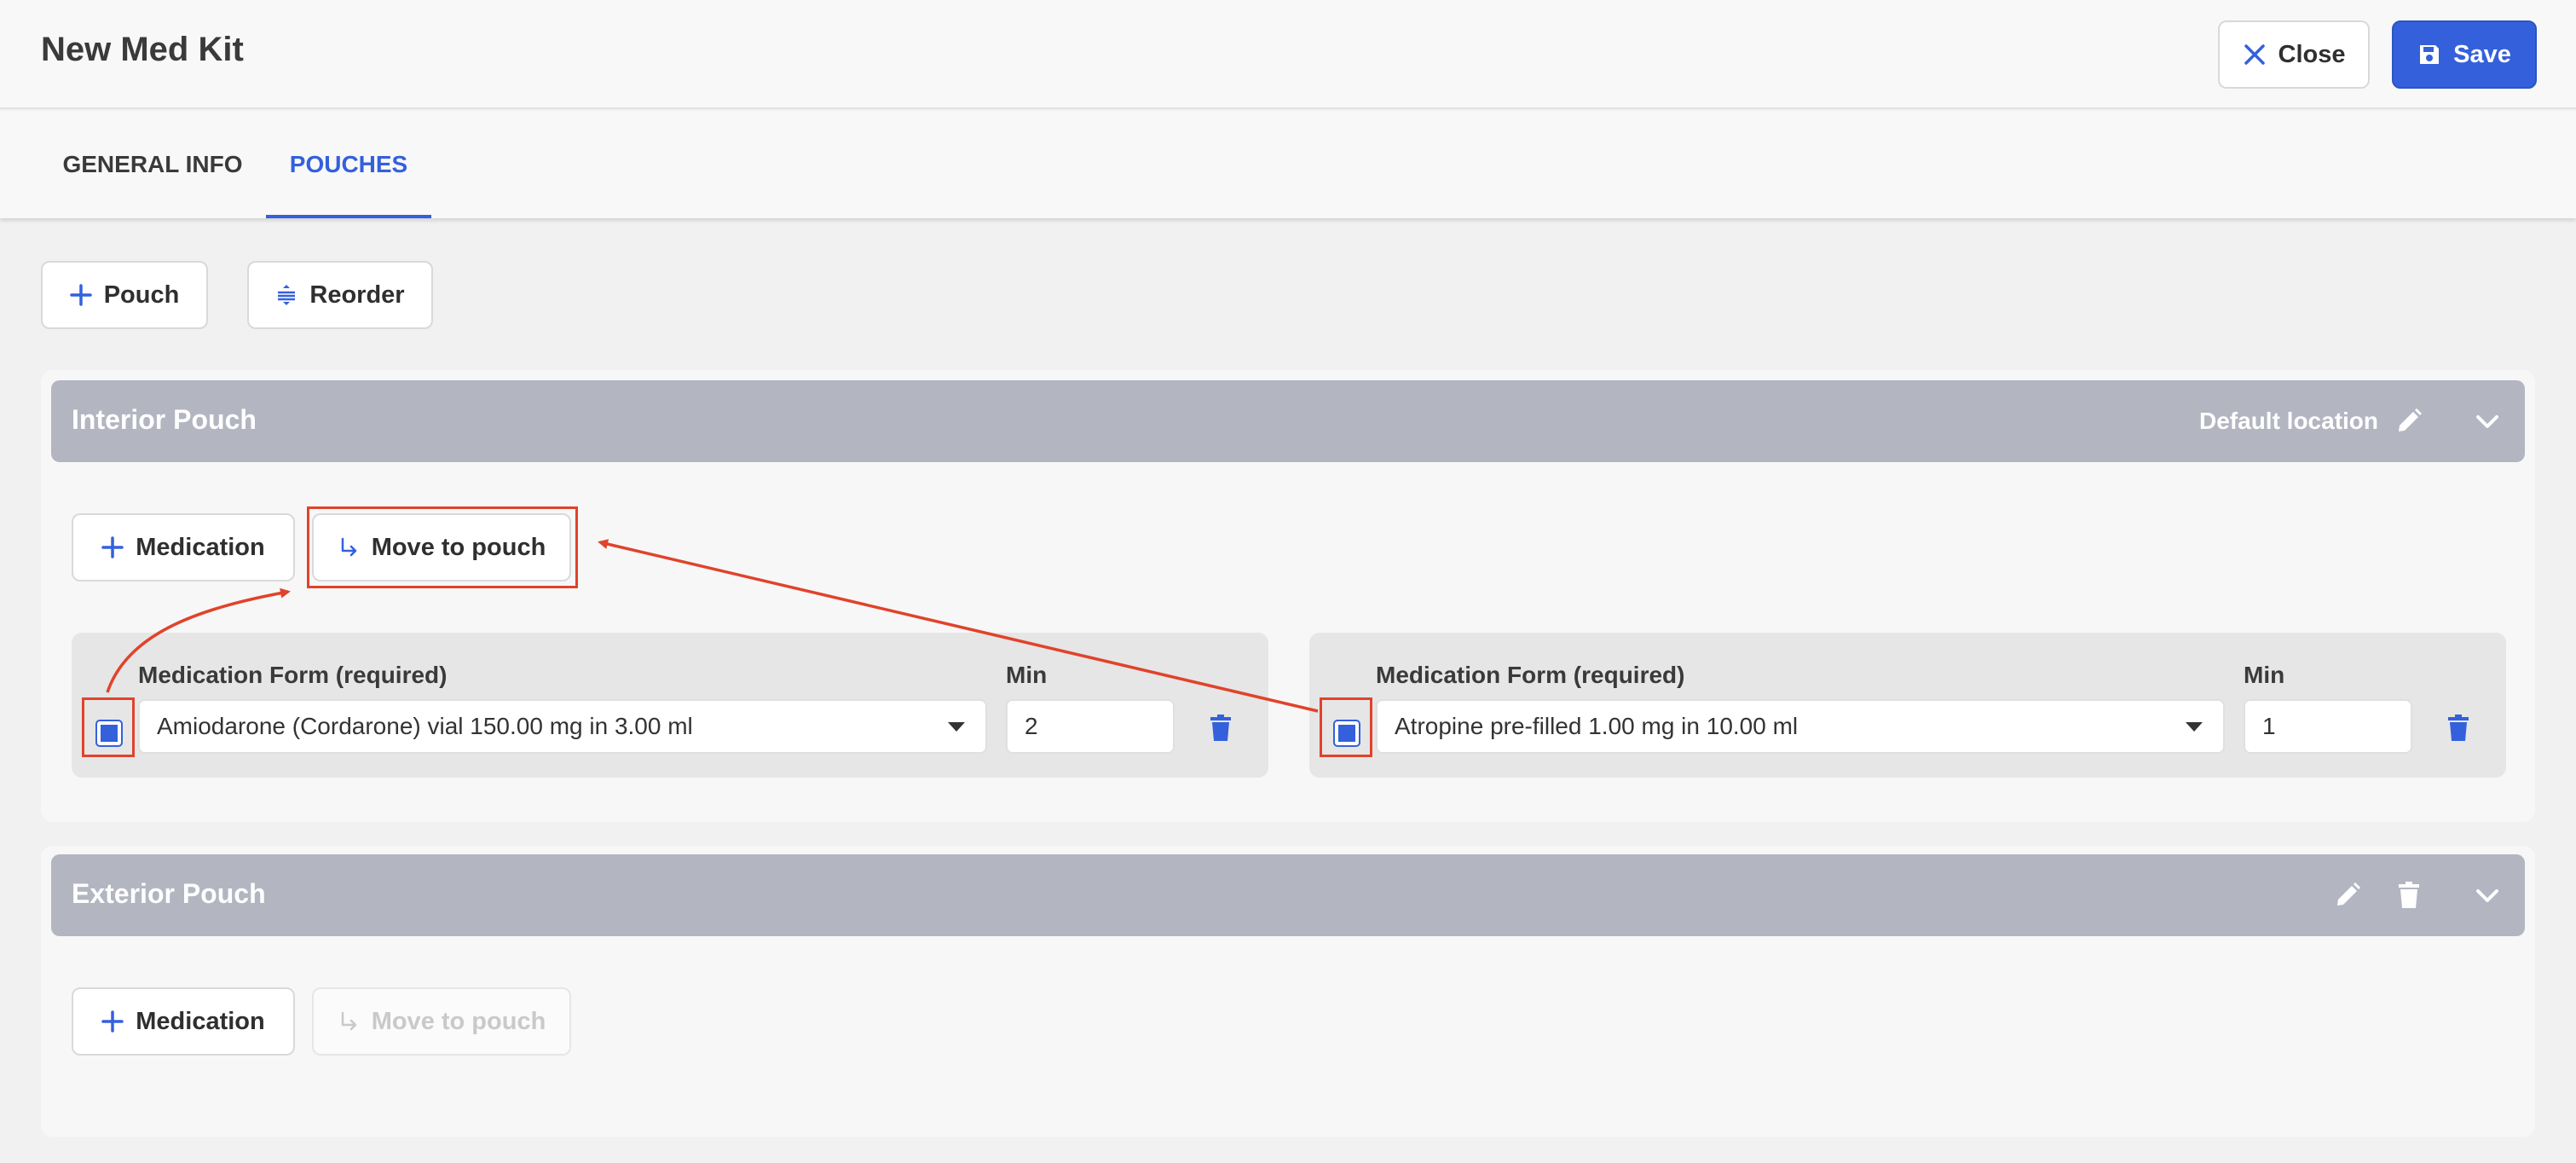  I want to click on tab-pouches-label: POUCHES, so click(348, 164).